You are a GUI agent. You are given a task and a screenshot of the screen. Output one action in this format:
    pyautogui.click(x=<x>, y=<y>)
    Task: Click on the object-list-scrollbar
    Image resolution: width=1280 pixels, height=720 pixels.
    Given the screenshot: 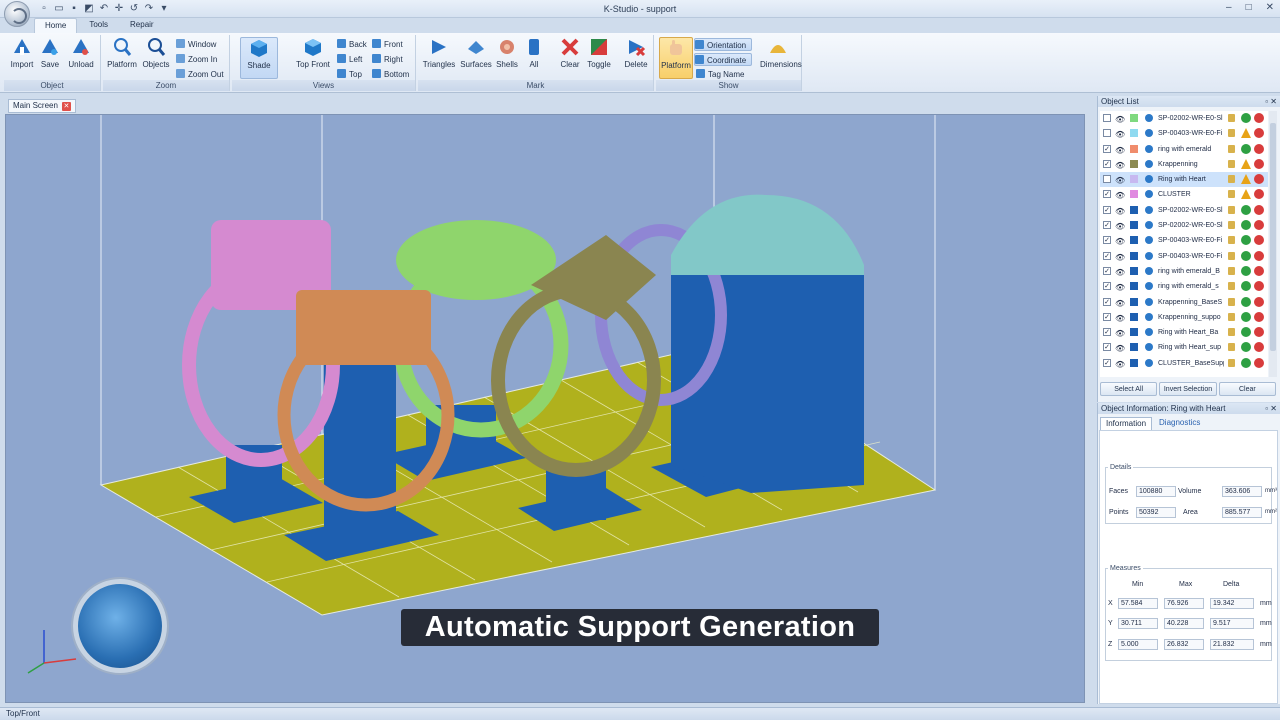 What is the action you would take?
    pyautogui.click(x=1273, y=244)
    